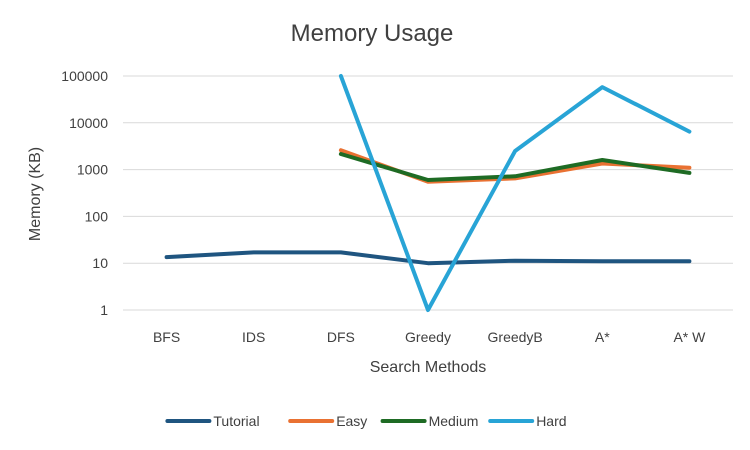 The height and width of the screenshot is (450, 750). I want to click on x-tick-label: BFS, so click(166, 337).